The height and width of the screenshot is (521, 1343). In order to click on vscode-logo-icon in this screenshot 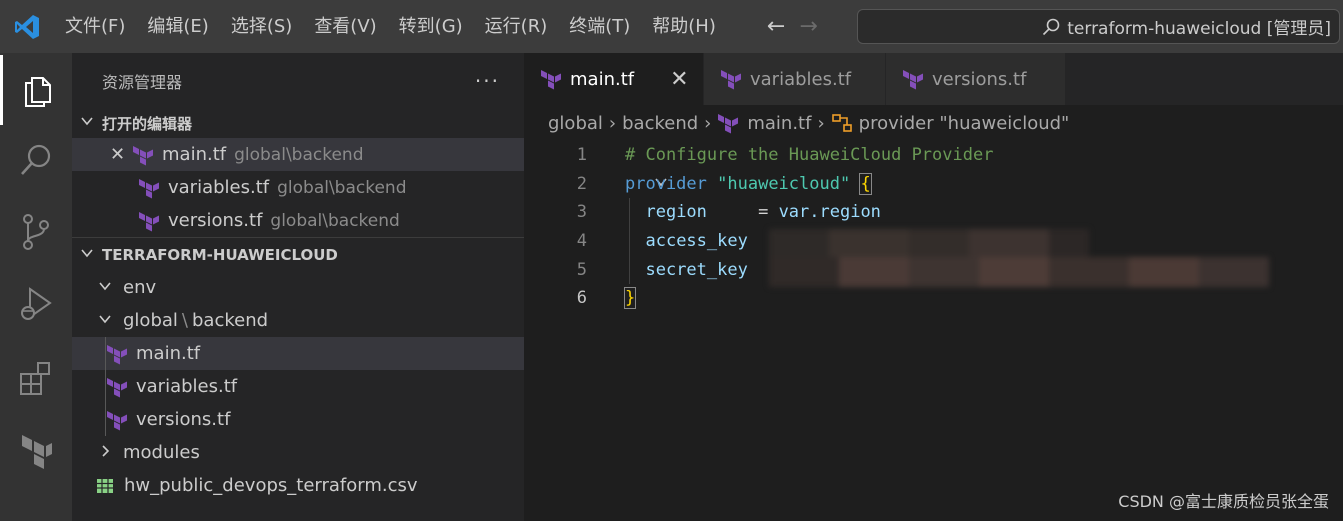, I will do `click(27, 26)`.